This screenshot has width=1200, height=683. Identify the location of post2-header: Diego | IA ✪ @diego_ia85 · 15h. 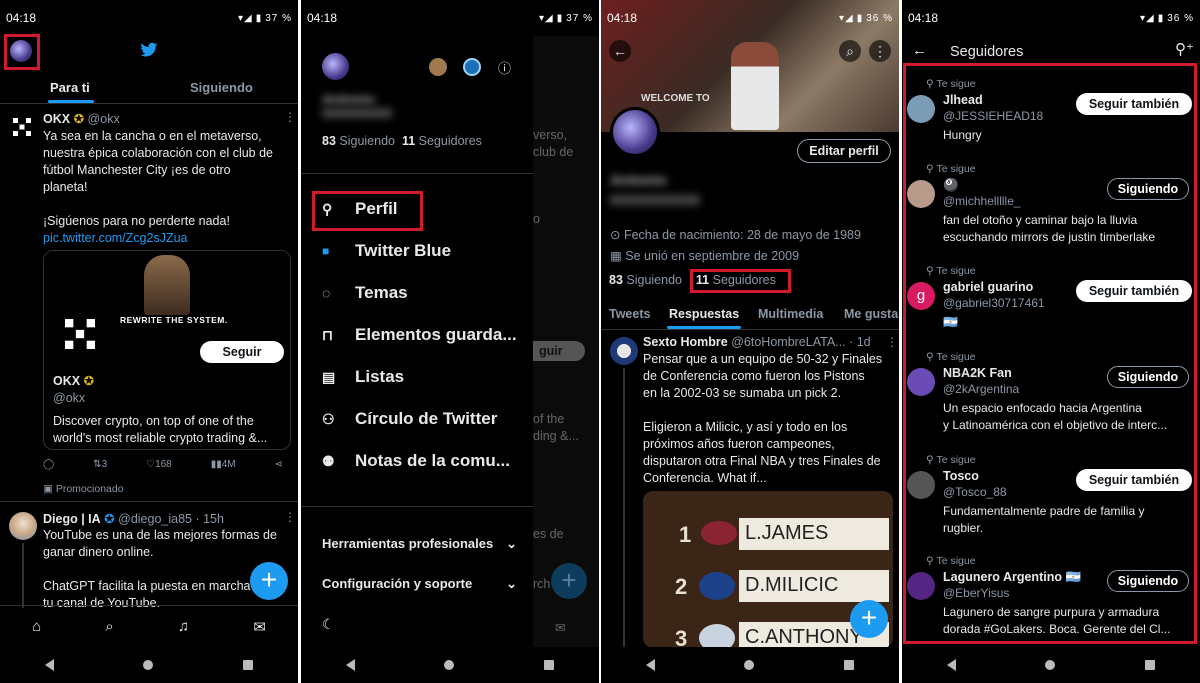
(133, 518).